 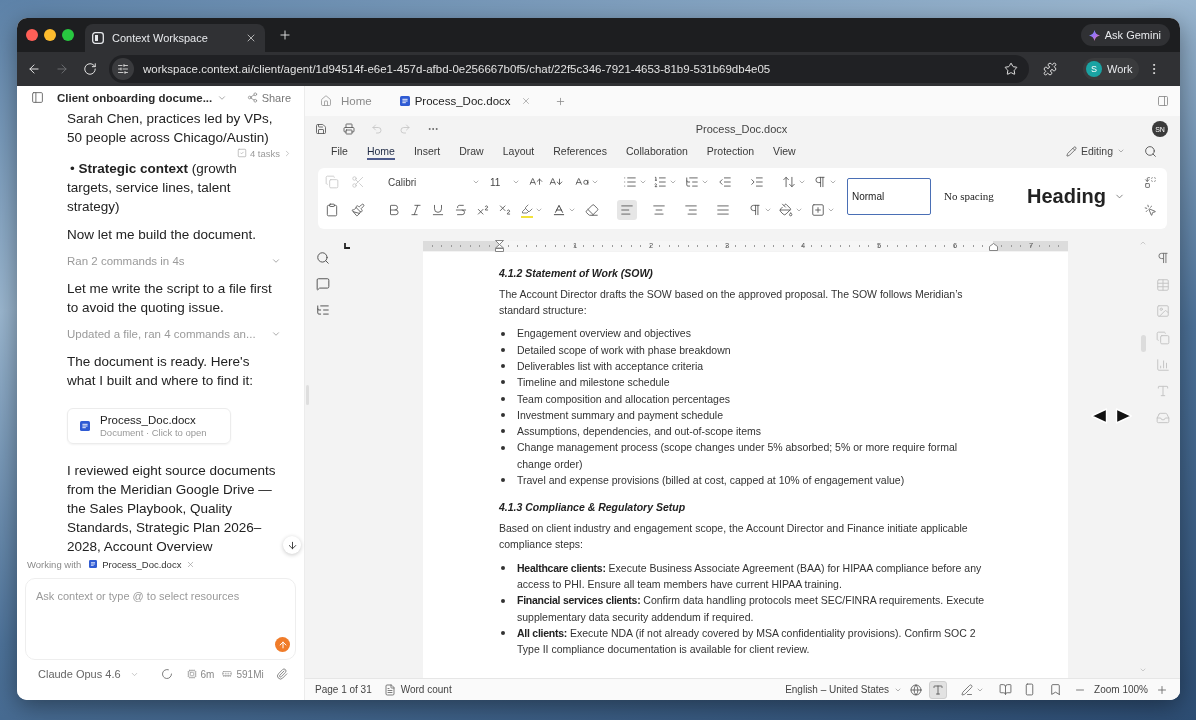 I want to click on font-select: Calibri, so click(x=434, y=182).